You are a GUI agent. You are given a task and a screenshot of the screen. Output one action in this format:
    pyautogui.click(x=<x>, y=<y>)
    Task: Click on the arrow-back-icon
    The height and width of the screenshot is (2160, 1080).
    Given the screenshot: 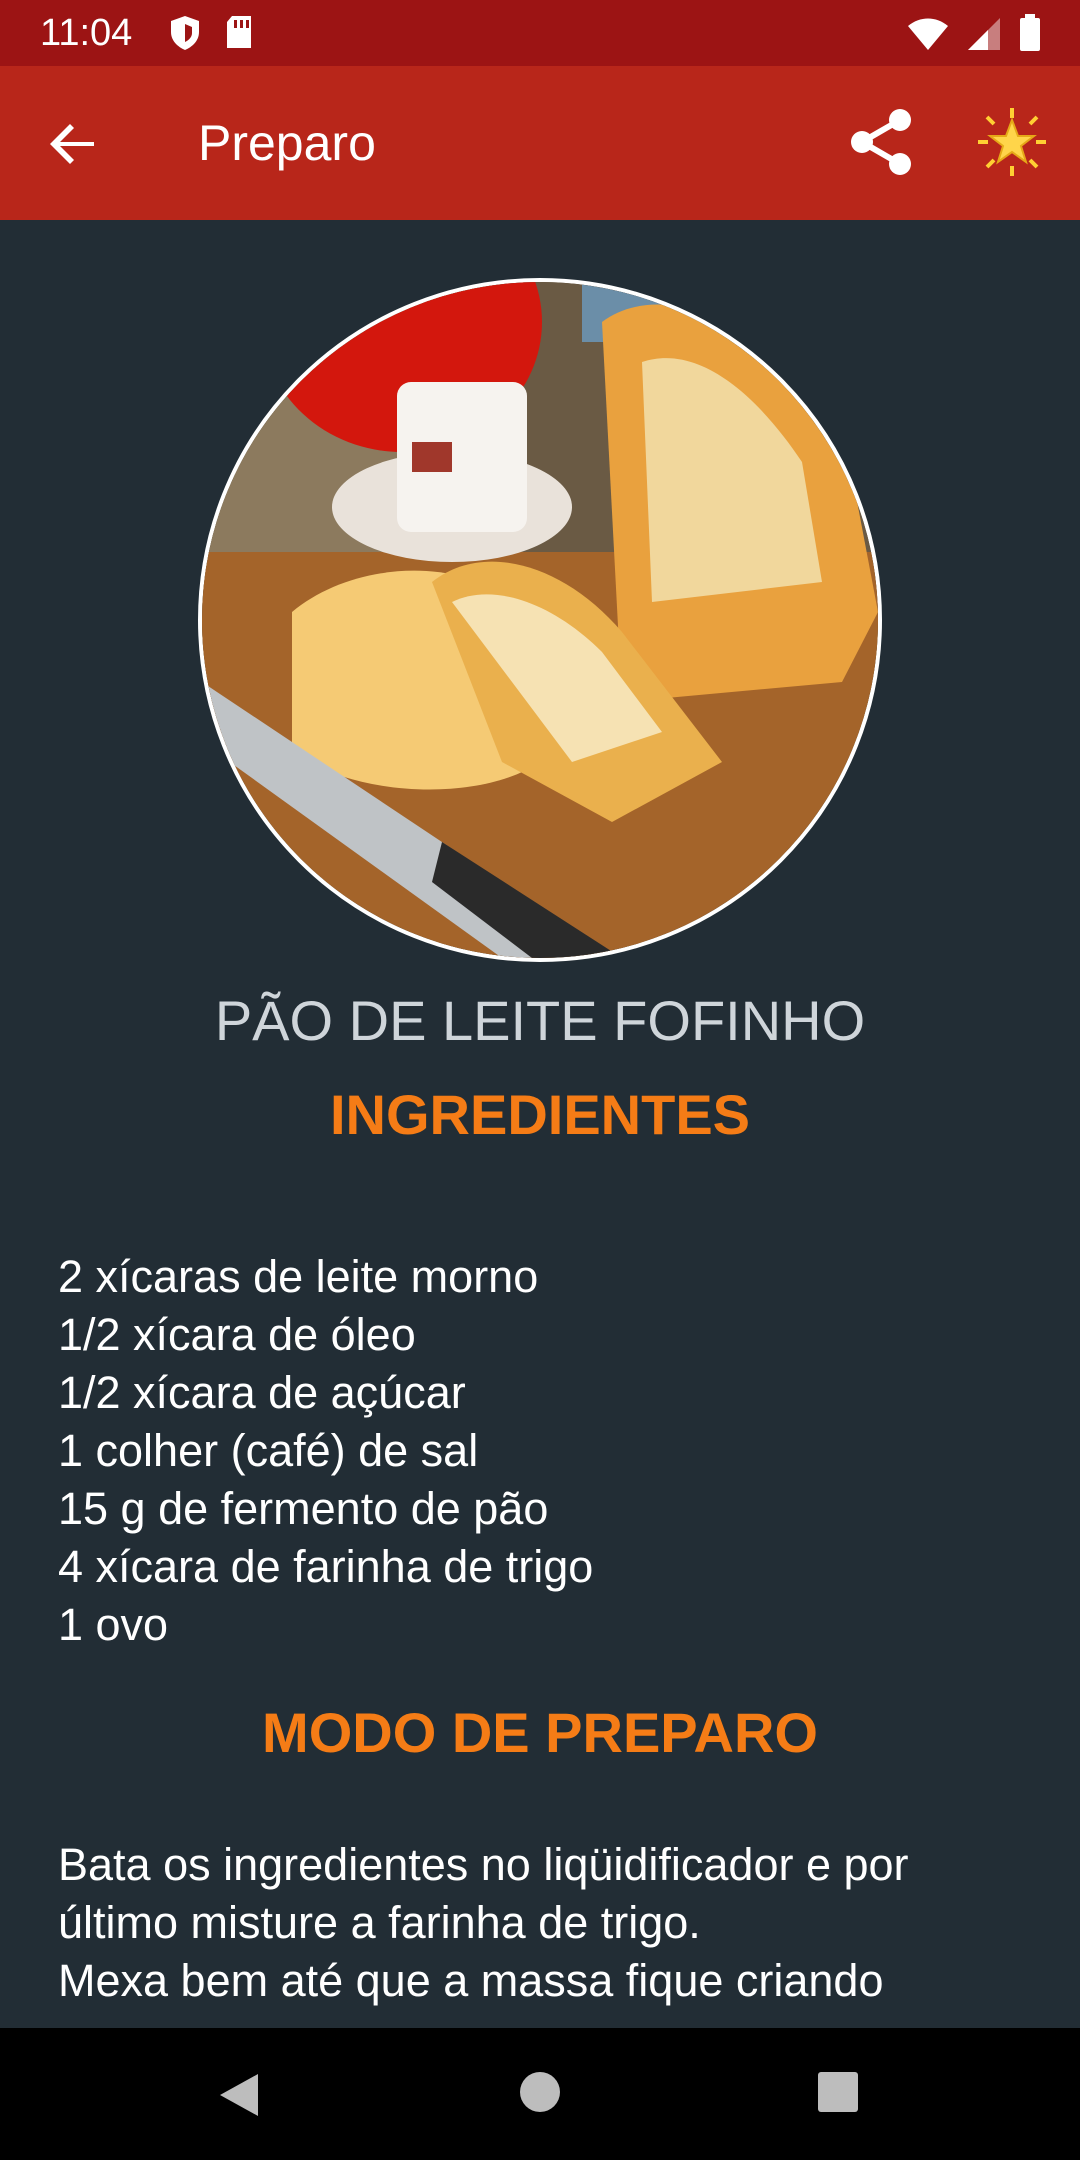 What is the action you would take?
    pyautogui.click(x=72, y=144)
    